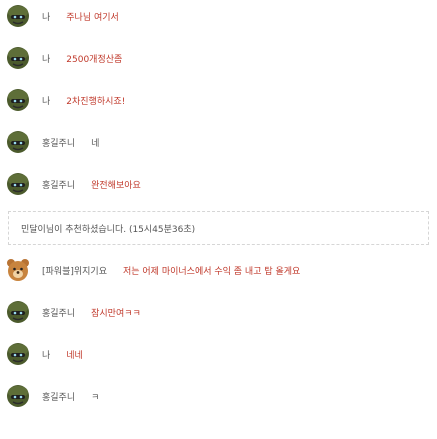 The width and height of the screenshot is (437, 439). I want to click on message-text: 주나님 여기서, so click(92, 17).